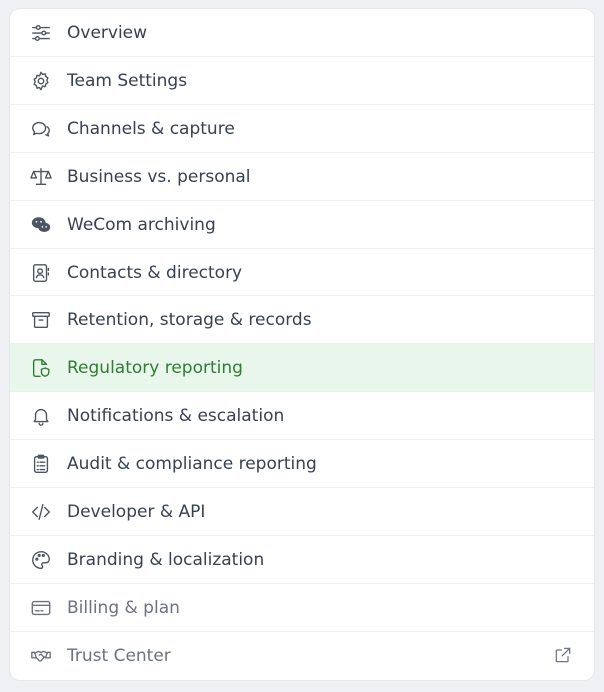  I want to click on menu-item-label: WeCom archiving, so click(141, 225).